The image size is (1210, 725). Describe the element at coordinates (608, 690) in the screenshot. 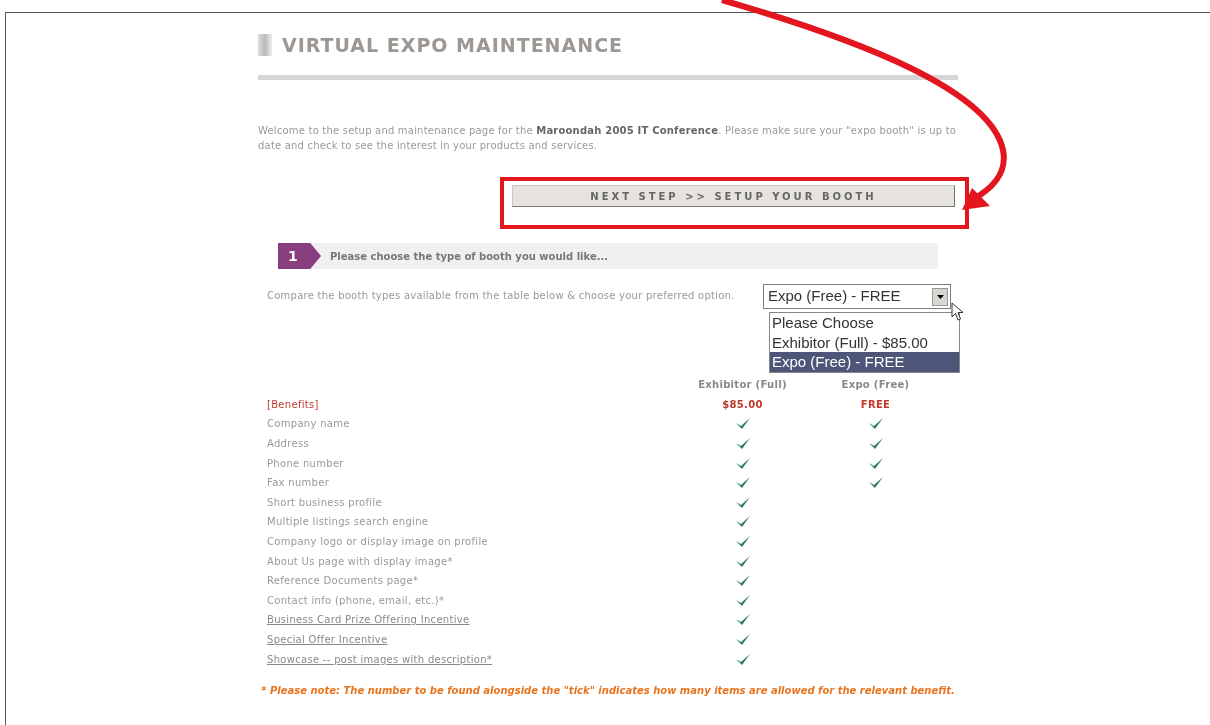

I see `note-text: * Please note: The number to be found alongside the "tick" indicates how many items are allowed for the relevant benefit.` at that location.